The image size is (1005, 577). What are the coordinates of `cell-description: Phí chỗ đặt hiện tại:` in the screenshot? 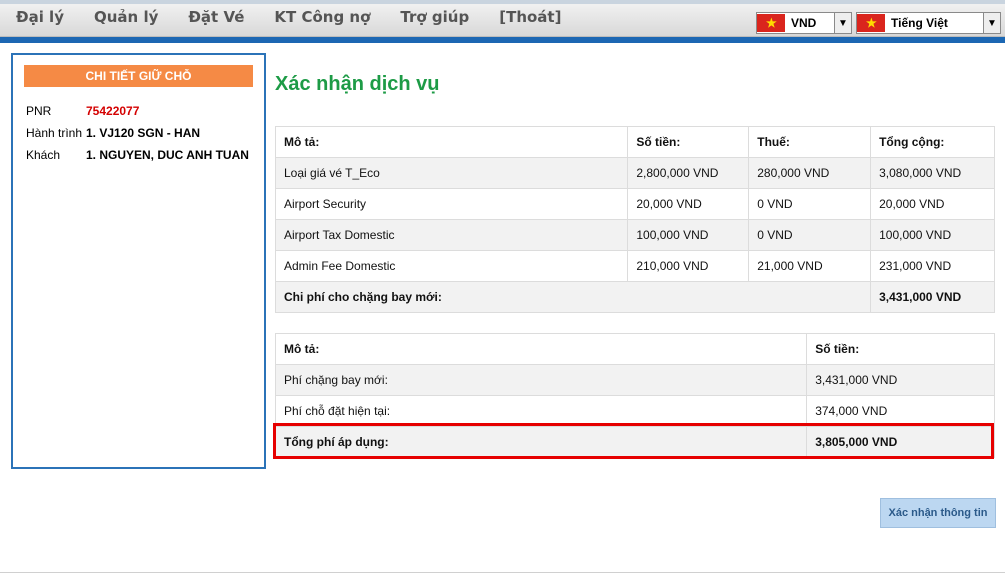 It's located at (541, 411).